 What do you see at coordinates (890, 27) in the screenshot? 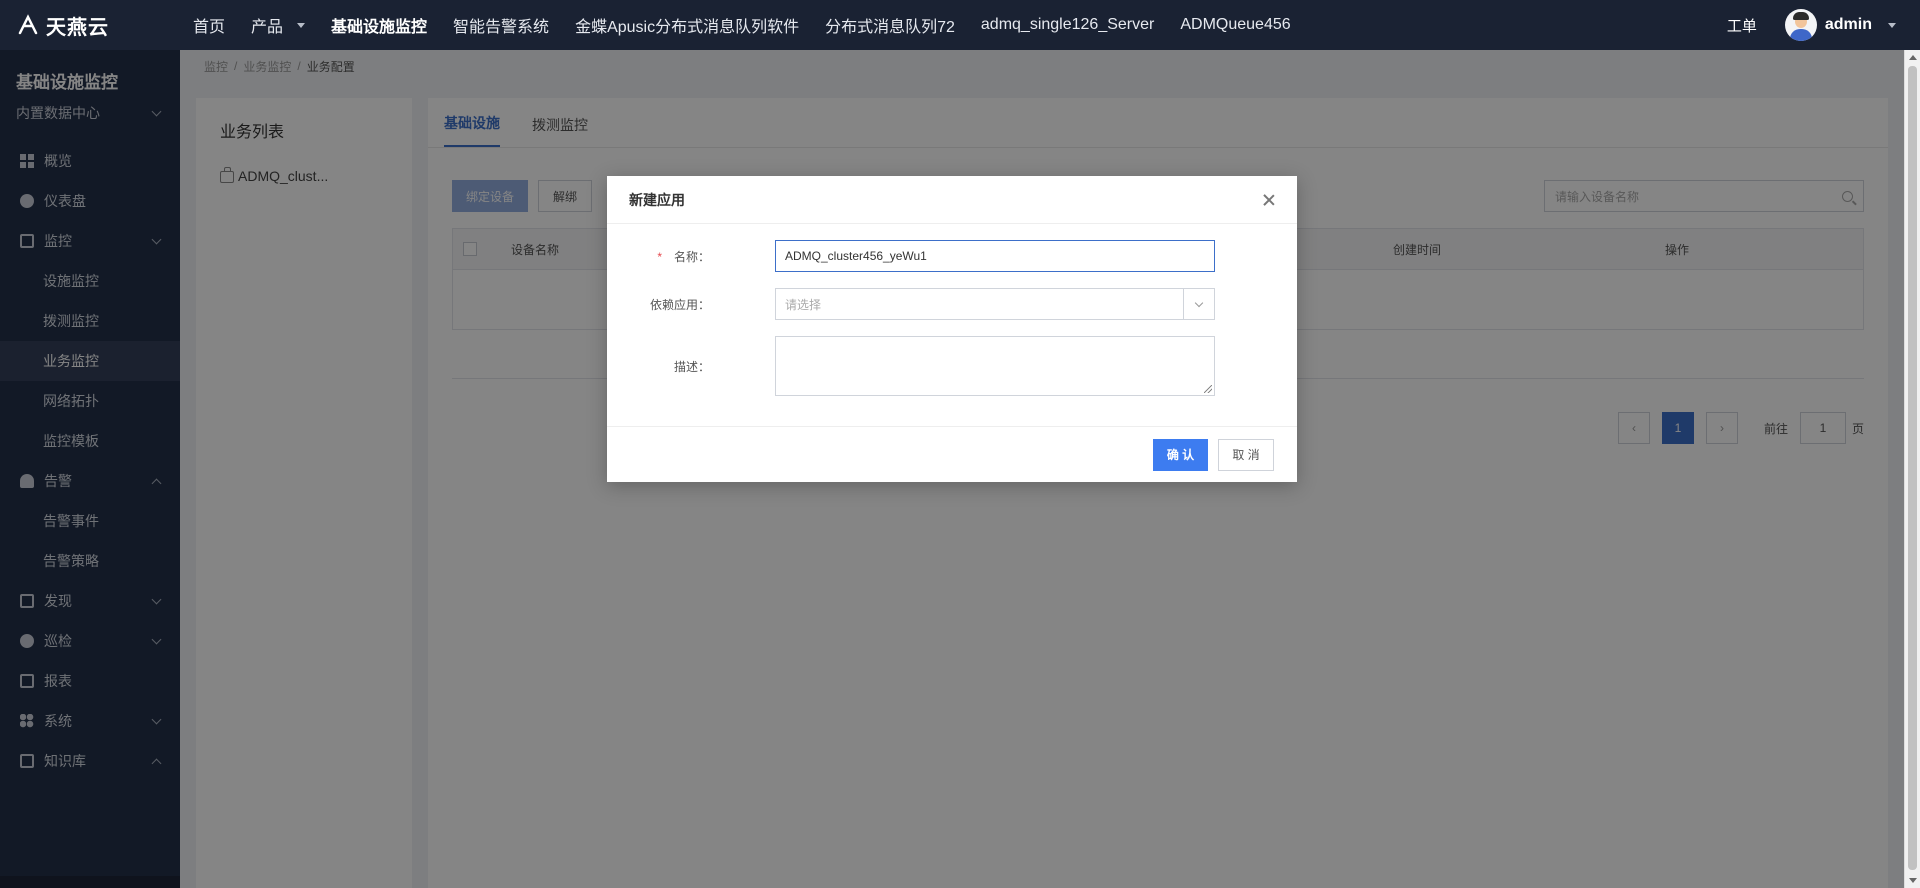
I see `topnav-mq72-label: 分布式消息队列72` at bounding box center [890, 27].